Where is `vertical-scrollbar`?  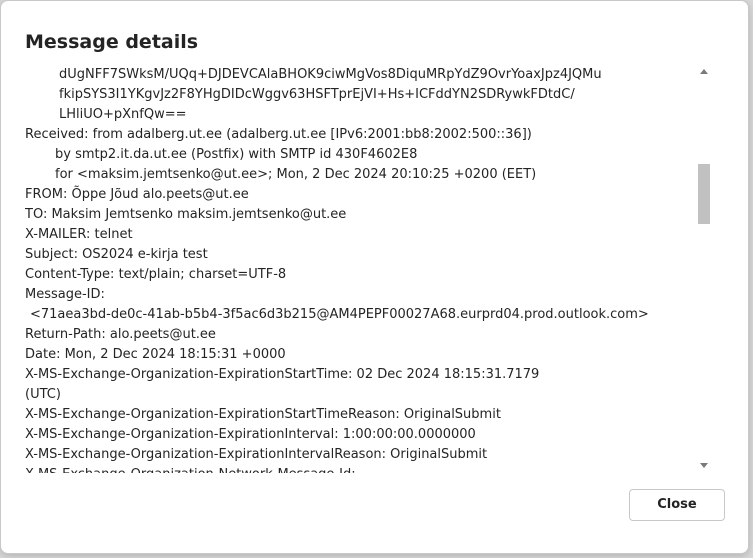
vertical-scrollbar is located at coordinates (704, 268).